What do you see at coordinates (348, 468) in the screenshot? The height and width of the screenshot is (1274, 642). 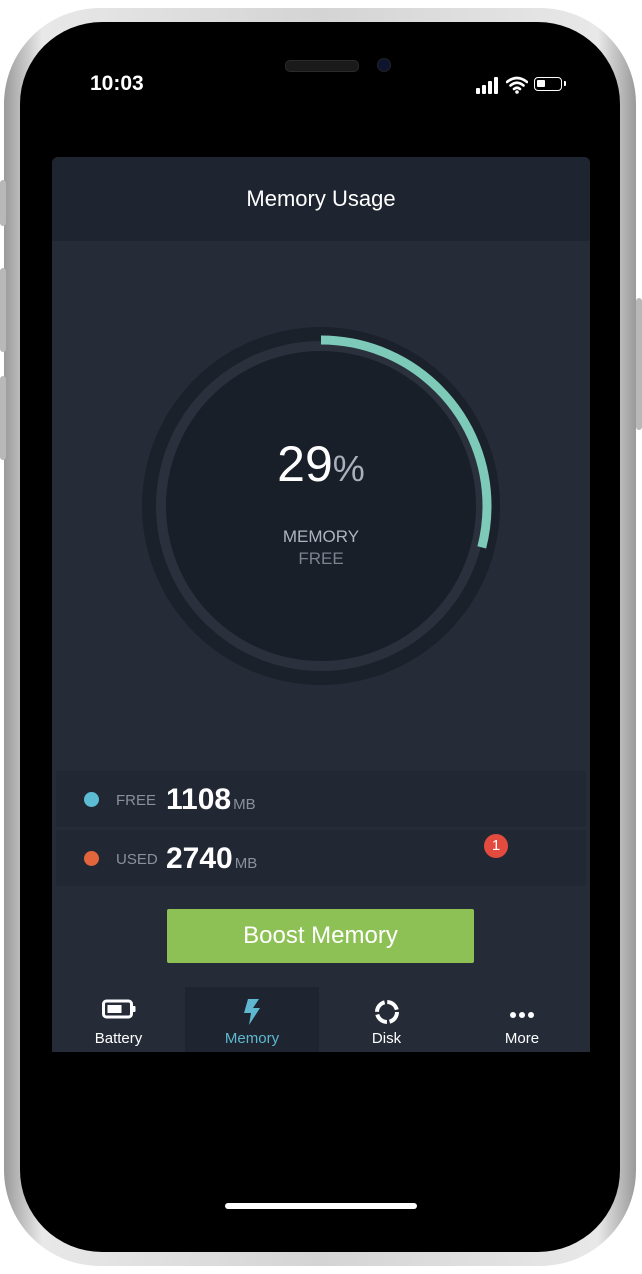 I see `gauge-percent-unit: %` at bounding box center [348, 468].